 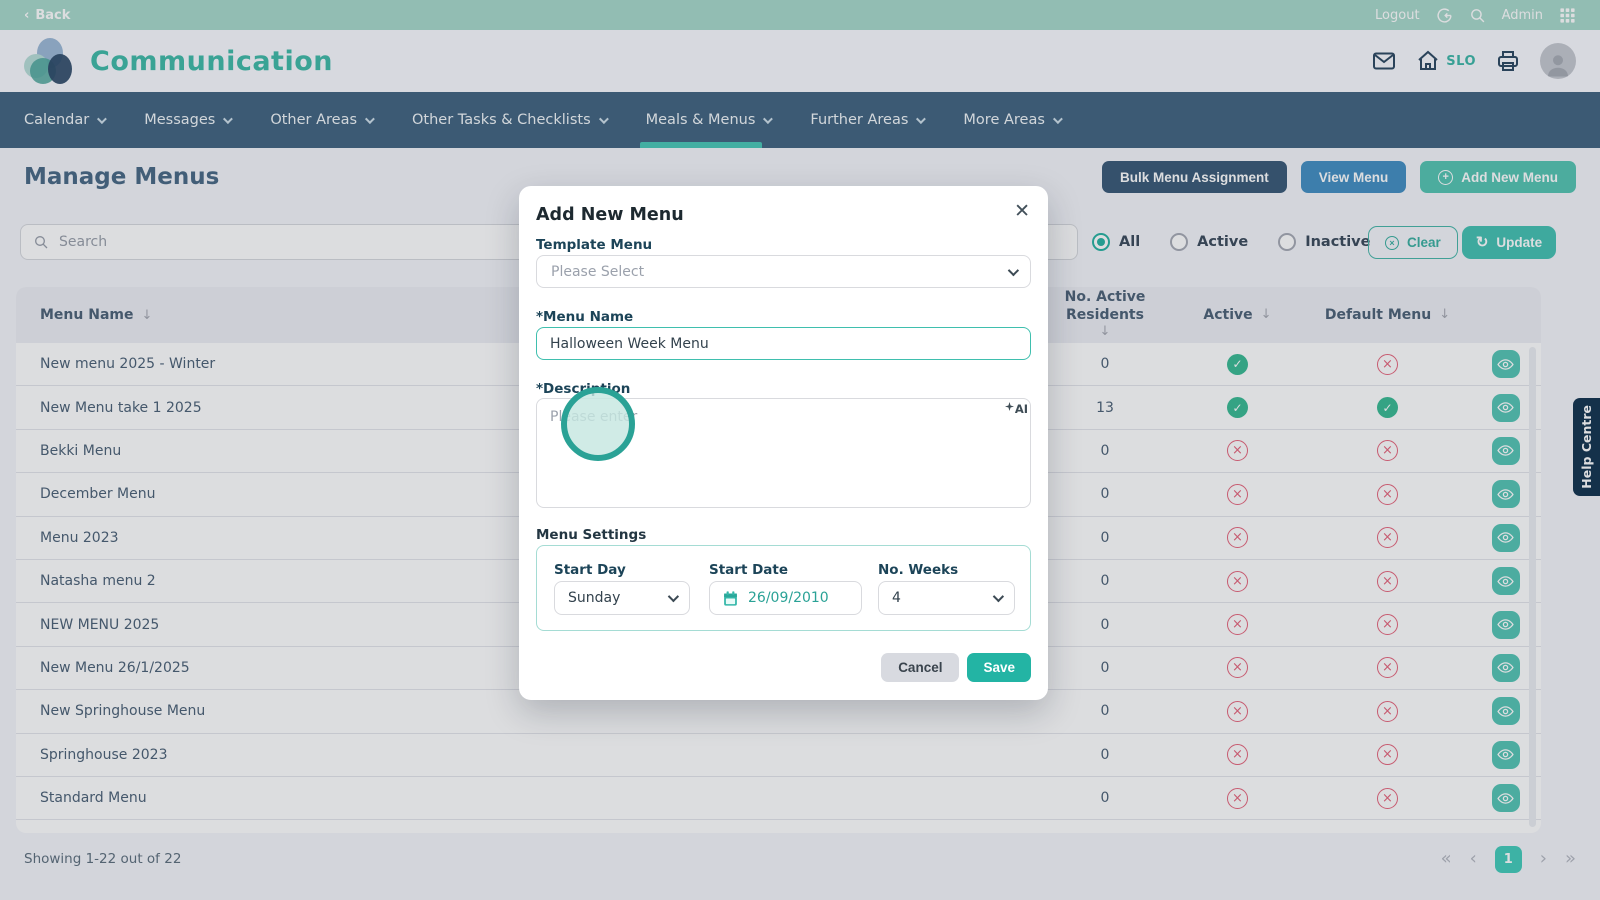 What do you see at coordinates (946, 598) in the screenshot?
I see `no-weeks-select: 4` at bounding box center [946, 598].